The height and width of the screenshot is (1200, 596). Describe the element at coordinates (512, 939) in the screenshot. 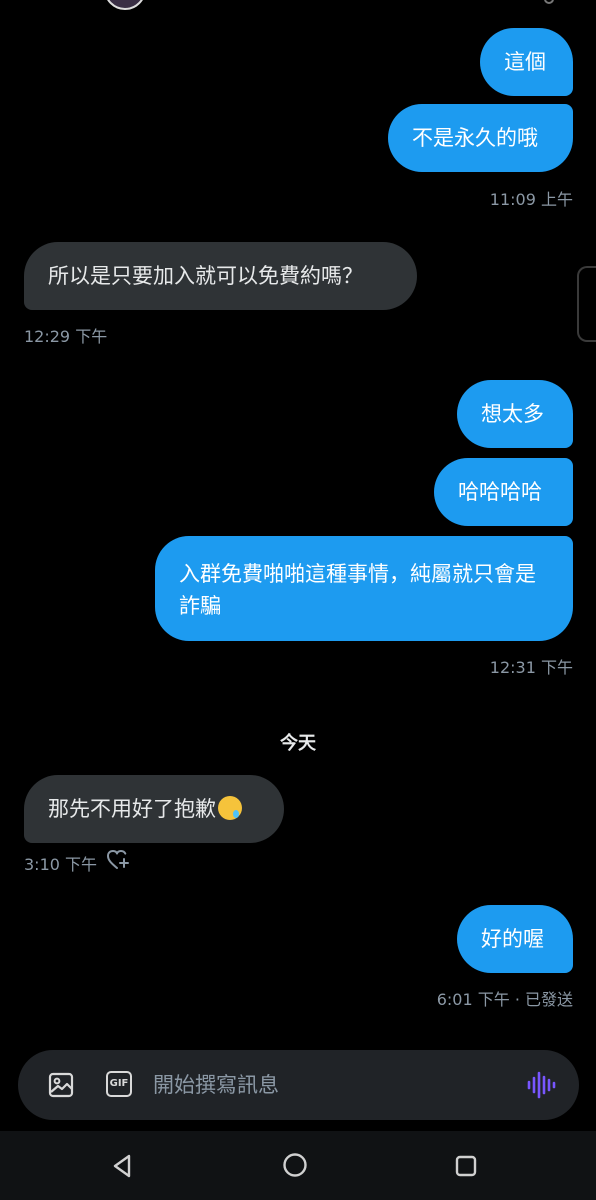

I see `message-text: 好的喔` at that location.